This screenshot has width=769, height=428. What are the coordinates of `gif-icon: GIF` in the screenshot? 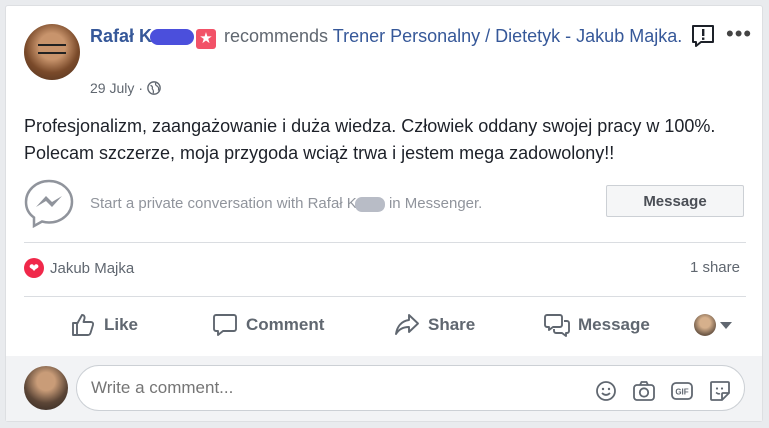 It's located at (682, 391).